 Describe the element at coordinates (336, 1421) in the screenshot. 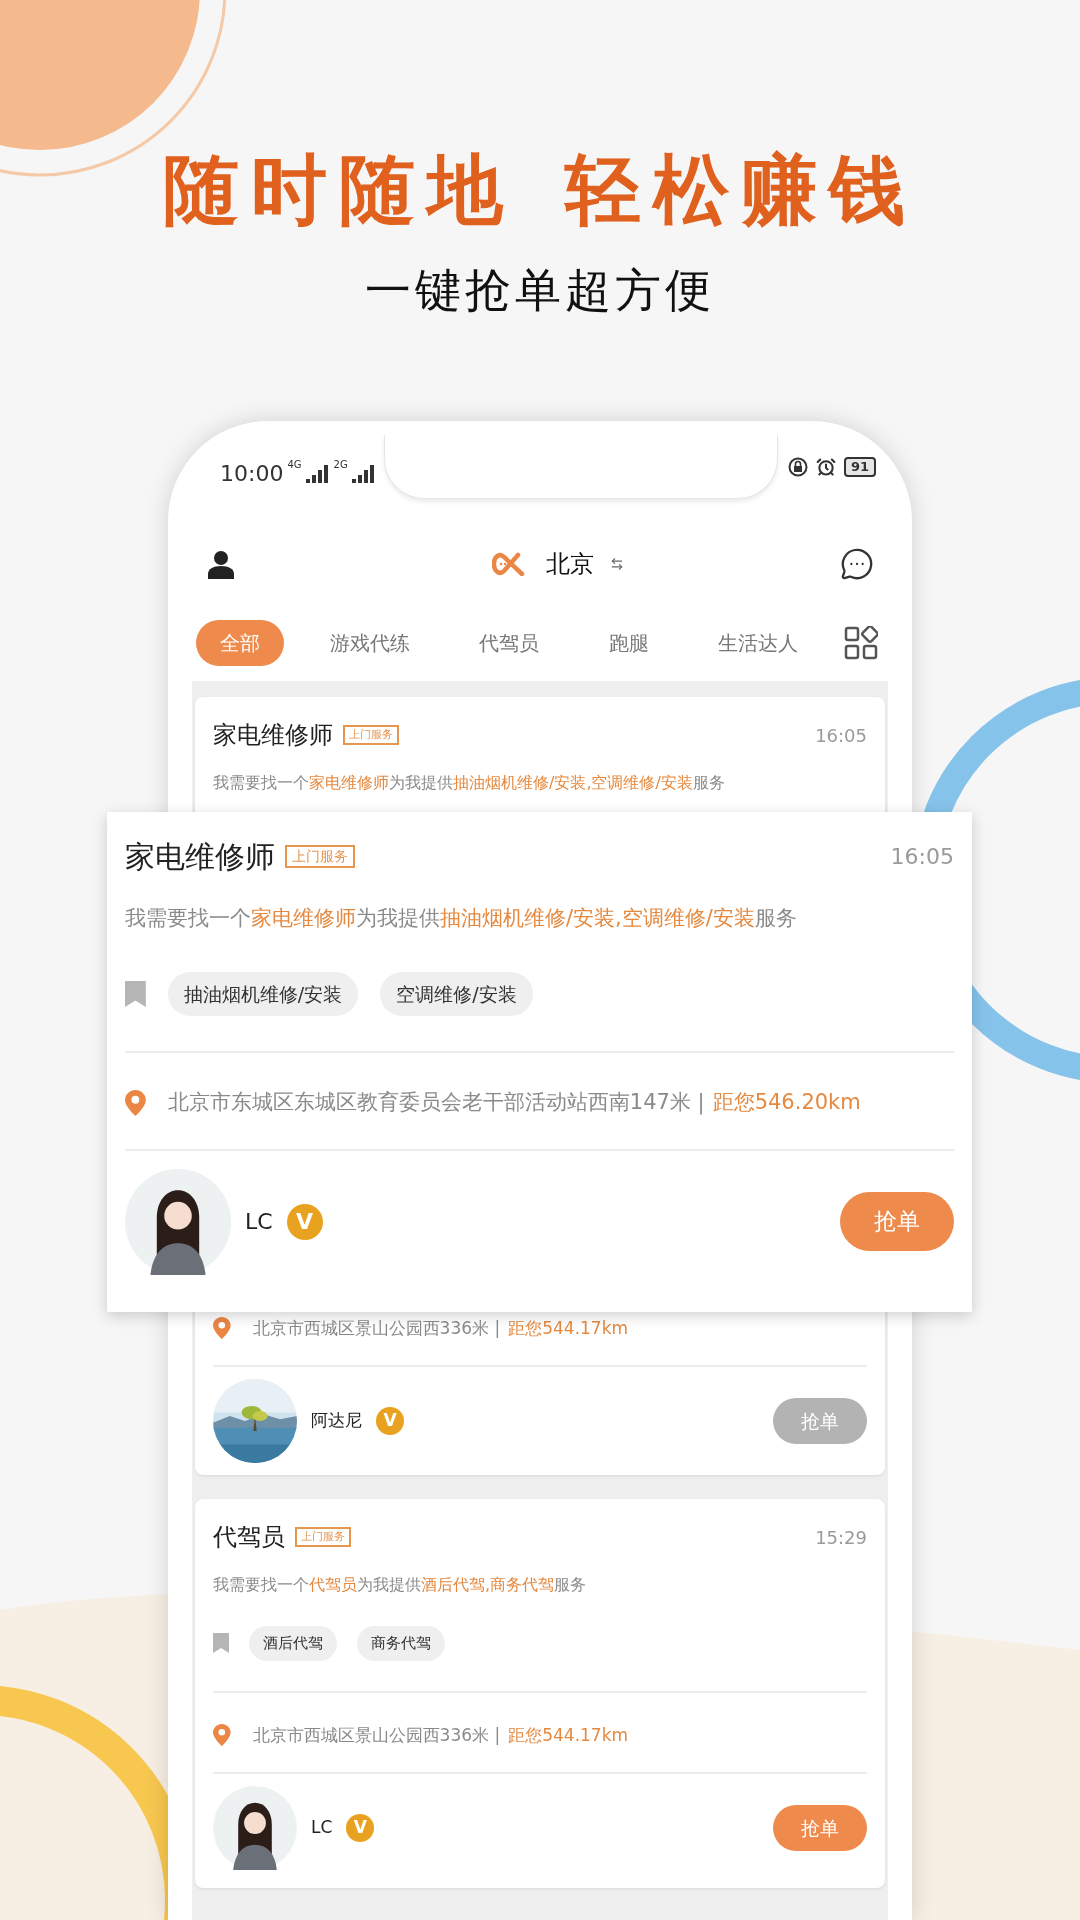

I see `user-name: 阿达尼` at that location.